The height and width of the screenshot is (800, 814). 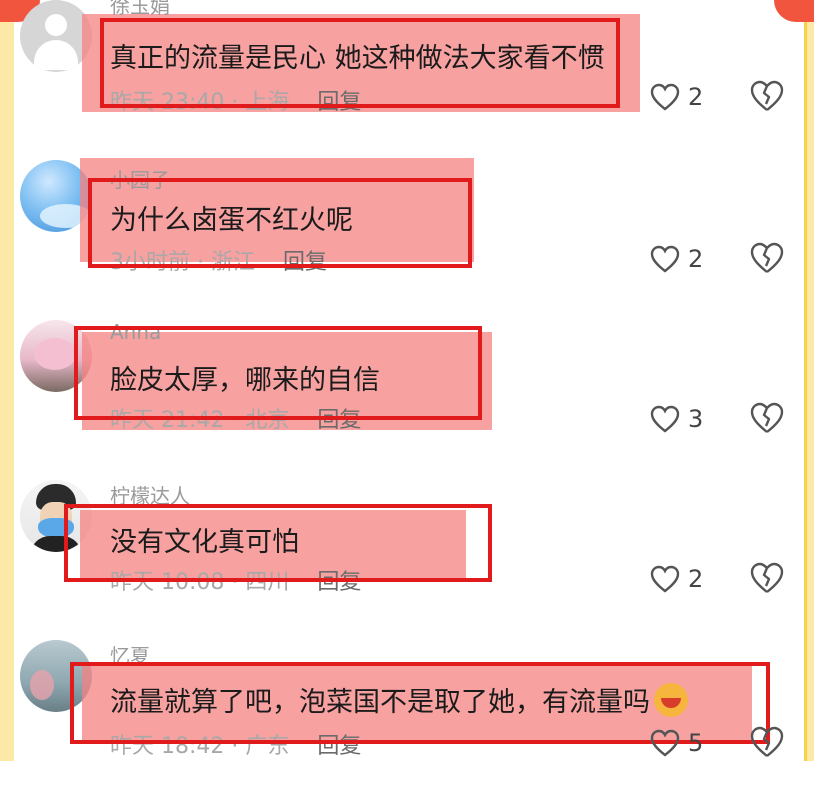 I want to click on like-button: 3, so click(x=676, y=419).